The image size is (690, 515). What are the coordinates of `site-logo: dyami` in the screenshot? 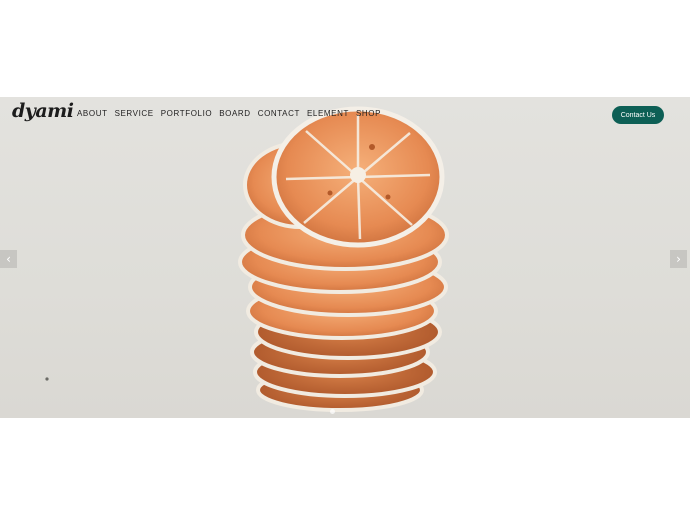 It's located at (43, 111).